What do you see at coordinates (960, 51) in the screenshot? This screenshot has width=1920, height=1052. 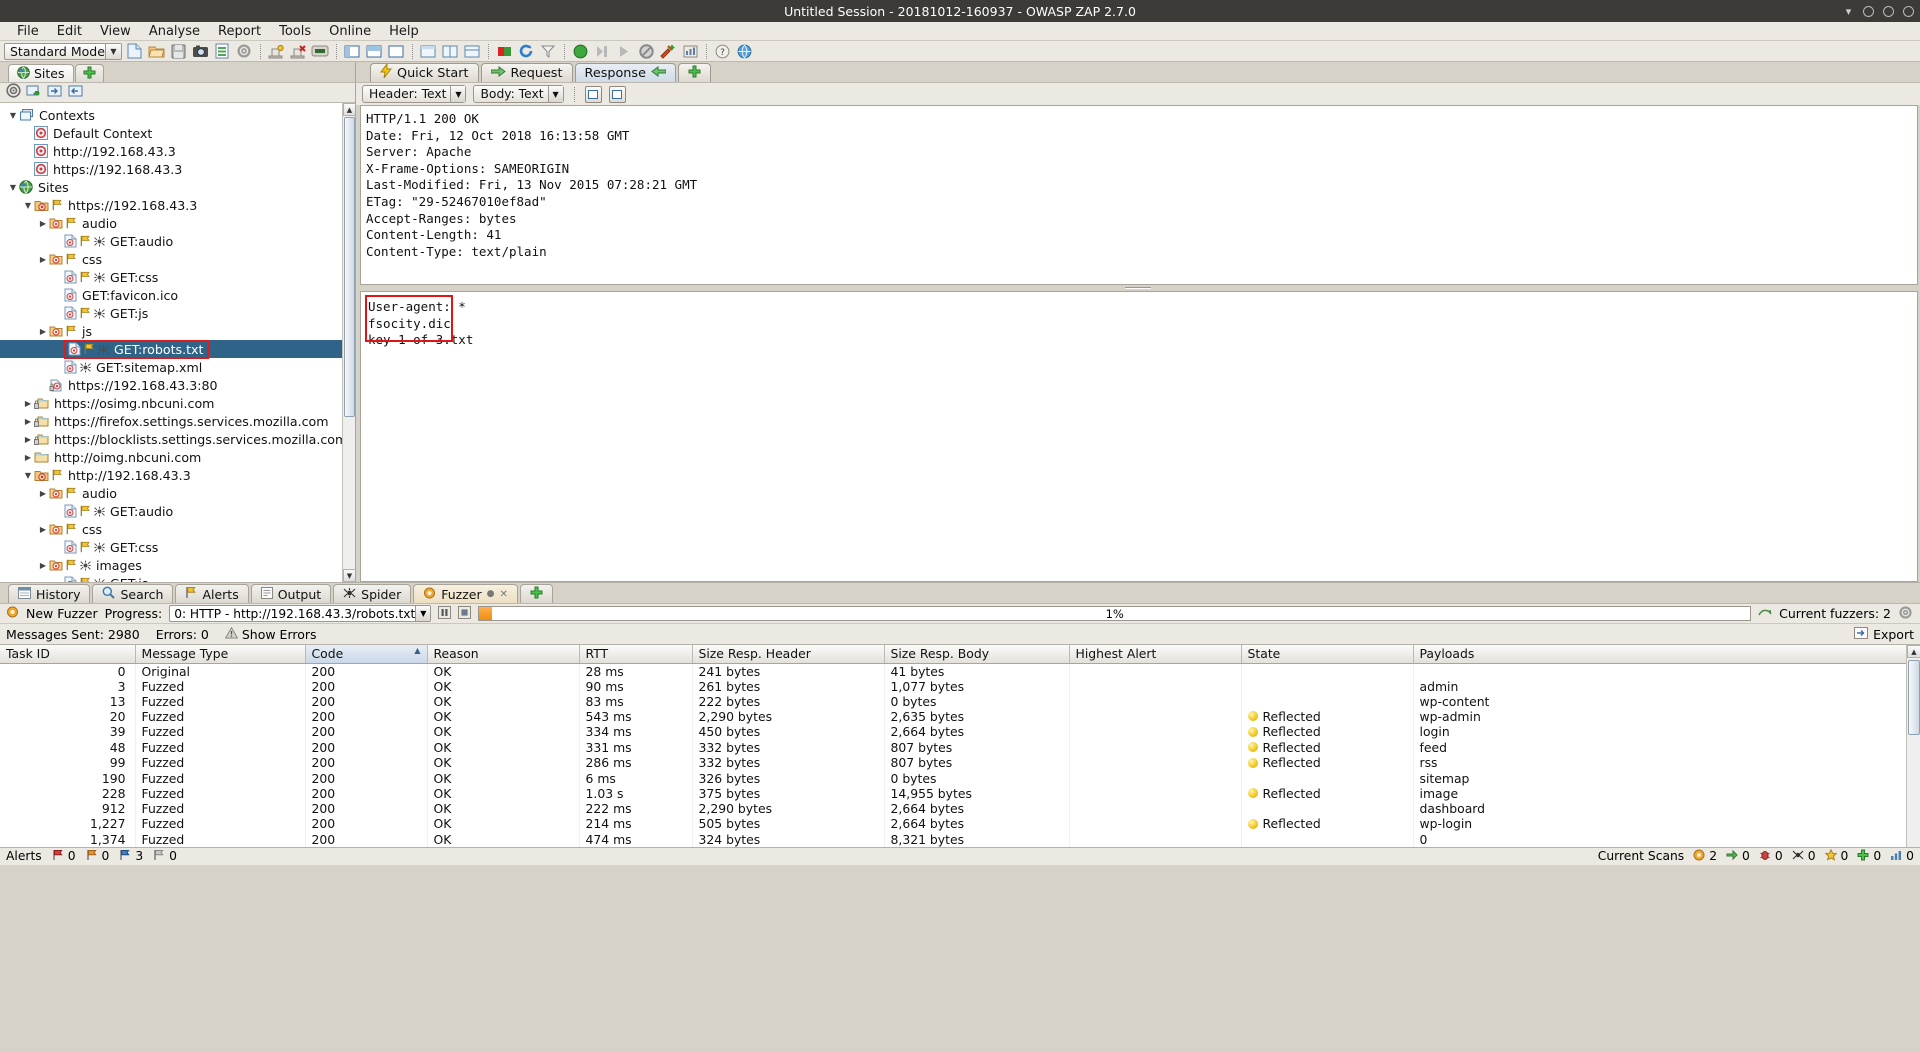 I see `main-toolbar: Standard Mode ▼ ?` at bounding box center [960, 51].